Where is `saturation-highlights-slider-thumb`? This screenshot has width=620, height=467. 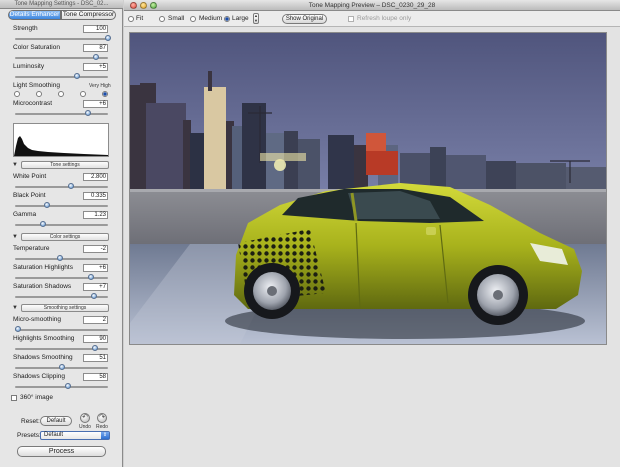
saturation-highlights-slider-thumb is located at coordinates (91, 277).